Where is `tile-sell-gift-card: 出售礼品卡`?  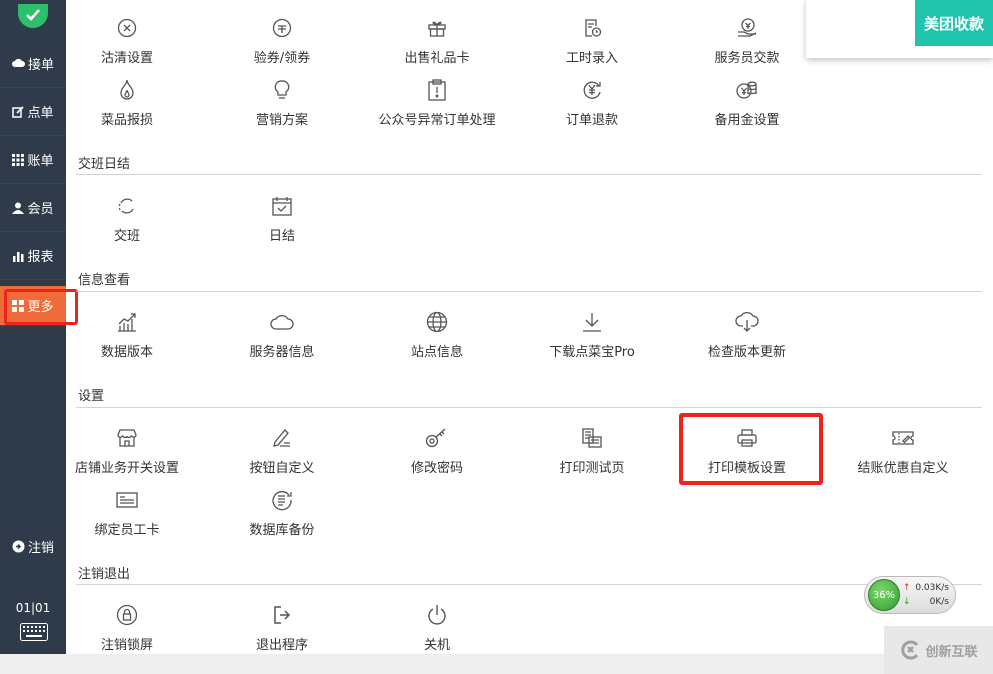
tile-sell-gift-card: 出售礼品卡 is located at coordinates (437, 44).